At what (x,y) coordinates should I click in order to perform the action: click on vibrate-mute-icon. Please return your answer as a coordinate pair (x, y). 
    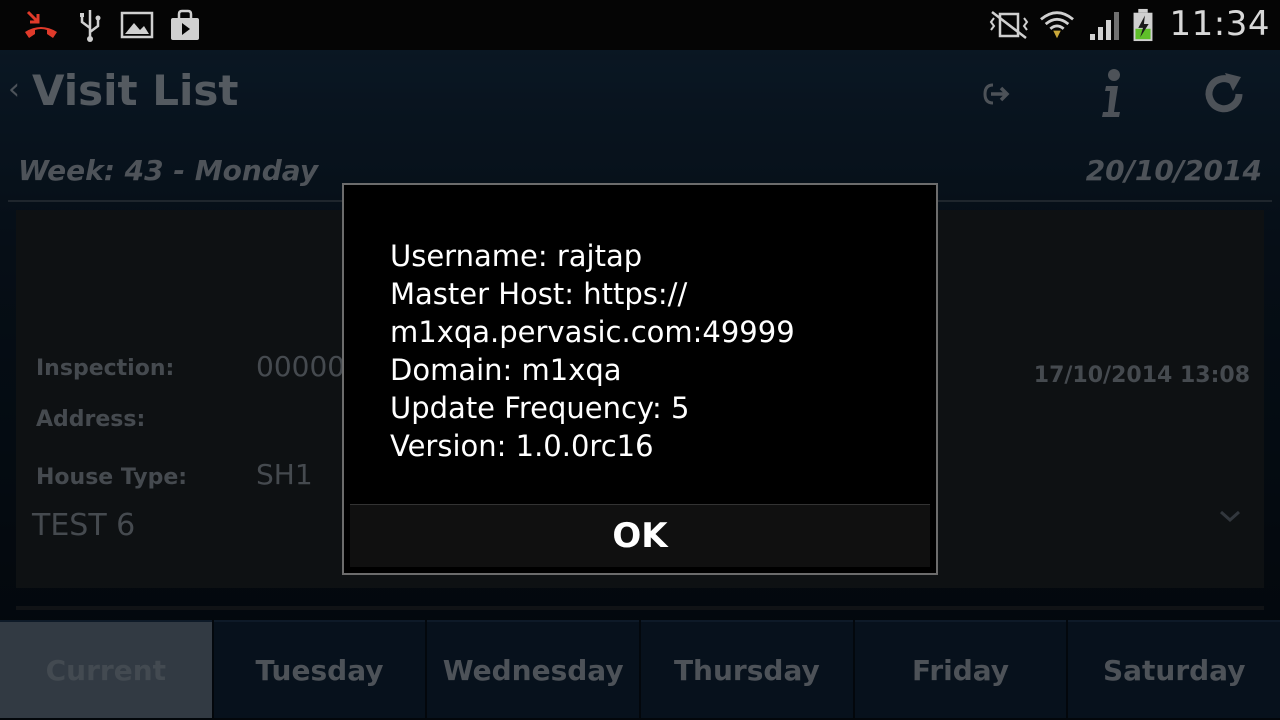
    Looking at the image, I should click on (1009, 25).